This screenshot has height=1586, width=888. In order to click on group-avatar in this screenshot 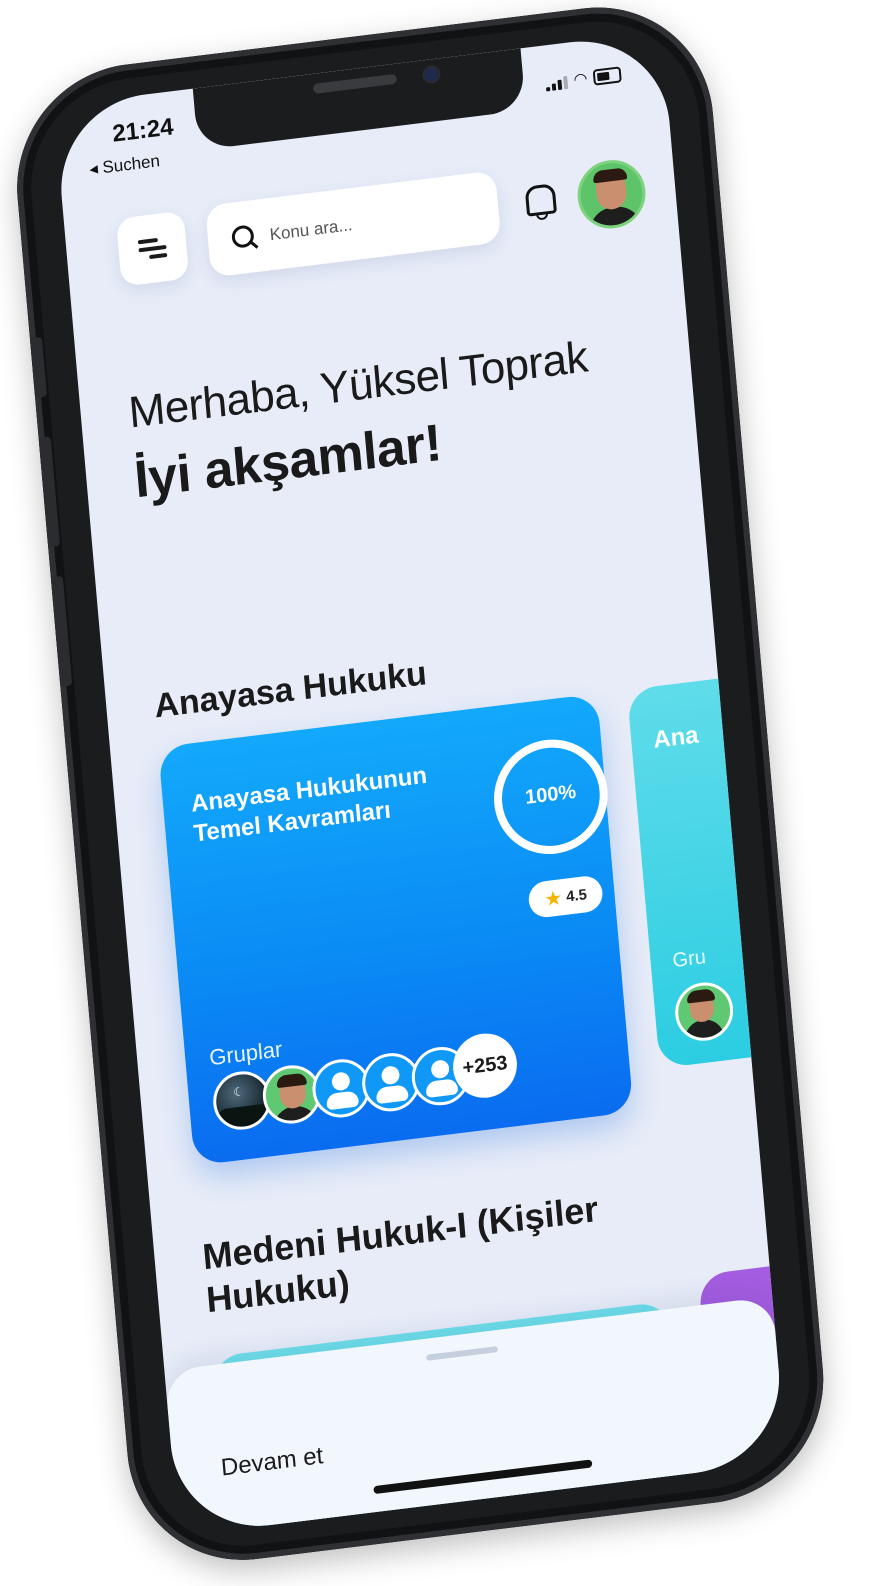, I will do `click(704, 1012)`.